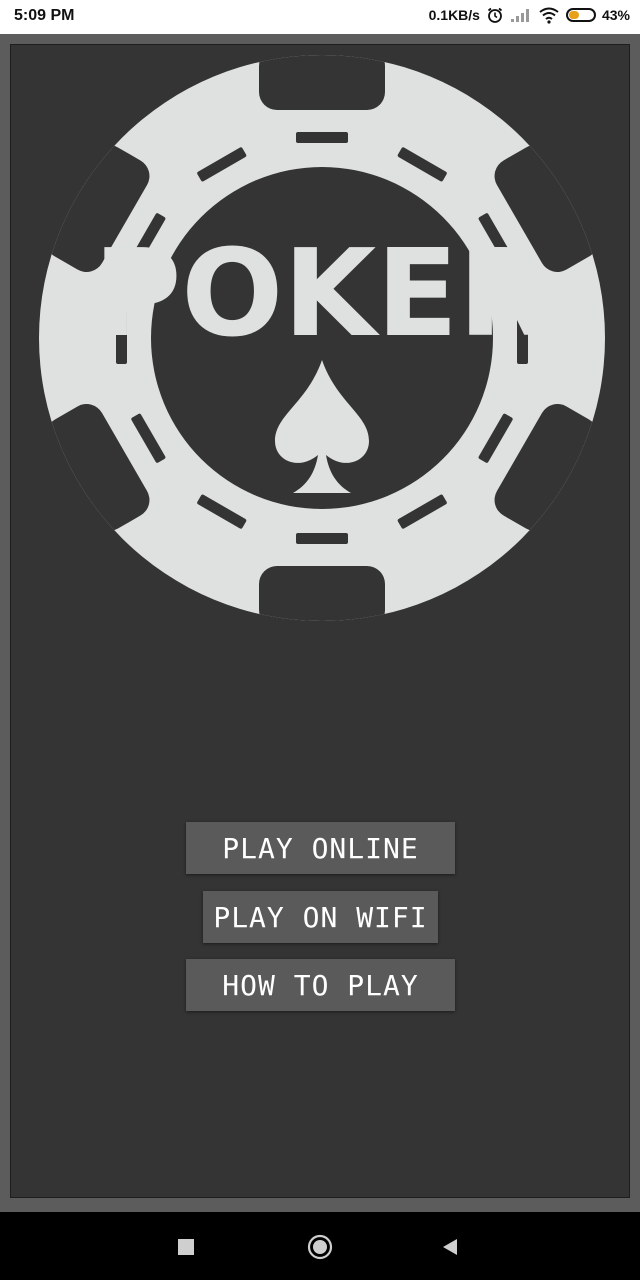 This screenshot has height=1280, width=640. Describe the element at coordinates (186, 1247) in the screenshot. I see `recents-square-icon` at that location.